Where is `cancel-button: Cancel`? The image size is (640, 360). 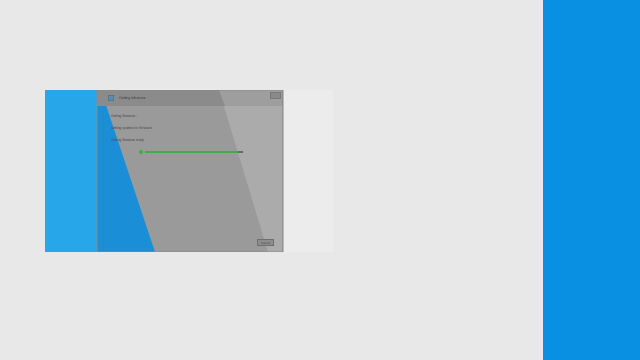
cancel-button: Cancel is located at coordinates (265, 242).